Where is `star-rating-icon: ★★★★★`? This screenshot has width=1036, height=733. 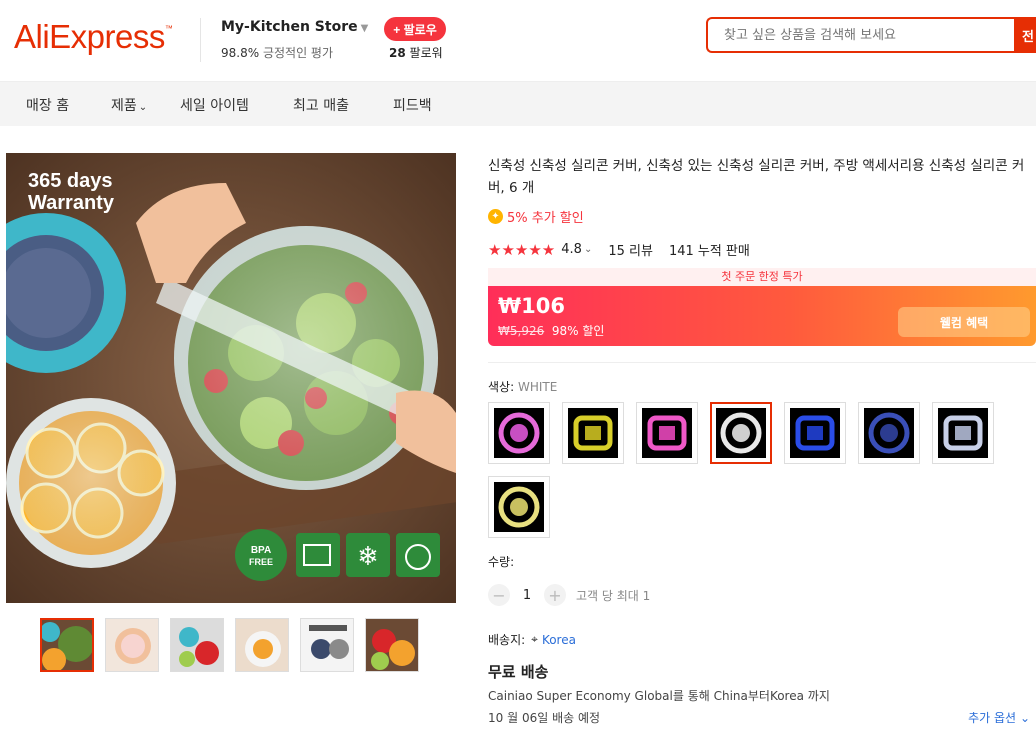 star-rating-icon: ★★★★★ is located at coordinates (522, 249).